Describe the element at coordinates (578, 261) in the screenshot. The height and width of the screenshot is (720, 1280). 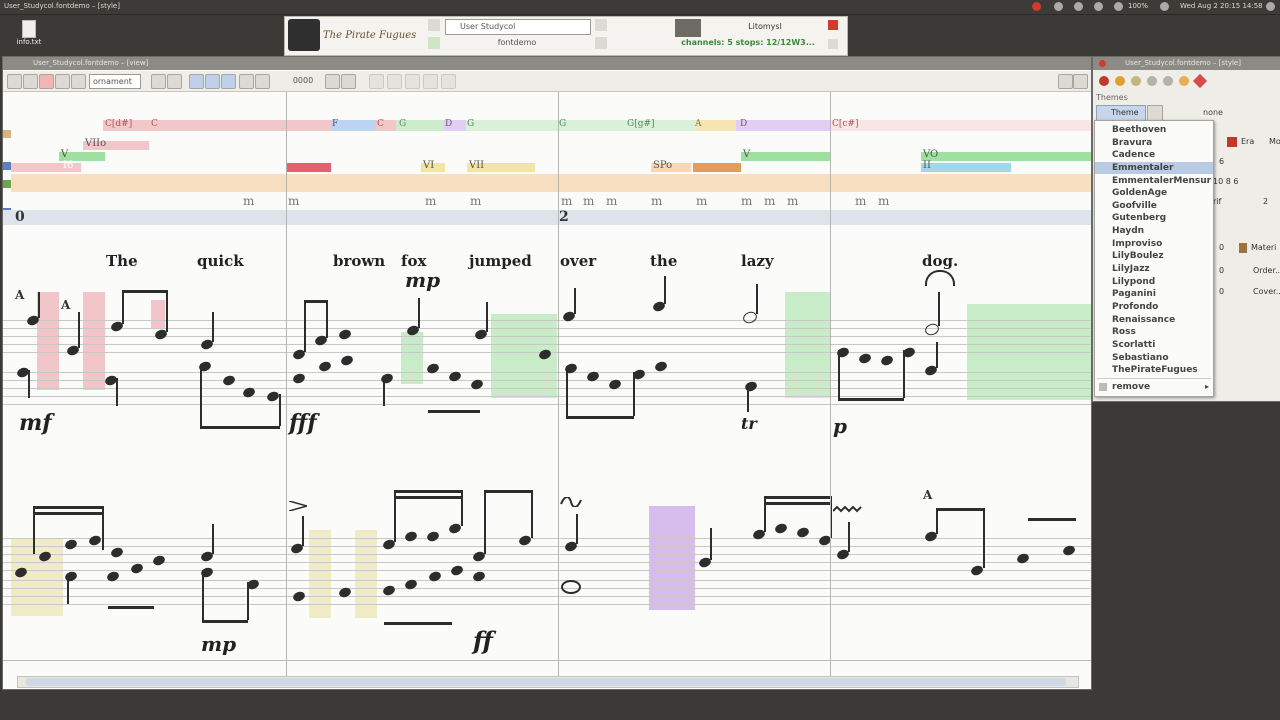
I see `lyric: over` at that location.